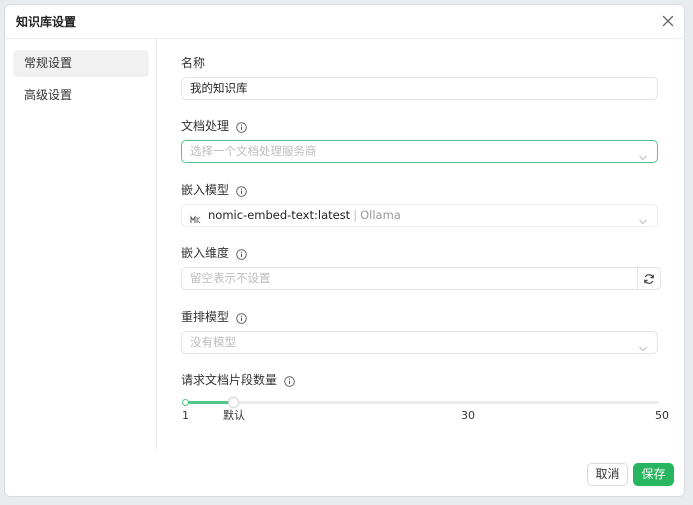 The height and width of the screenshot is (505, 693). Describe the element at coordinates (419, 215) in the screenshot. I see `embed-model-select: nomic-embed-text:latest | Ollama` at that location.